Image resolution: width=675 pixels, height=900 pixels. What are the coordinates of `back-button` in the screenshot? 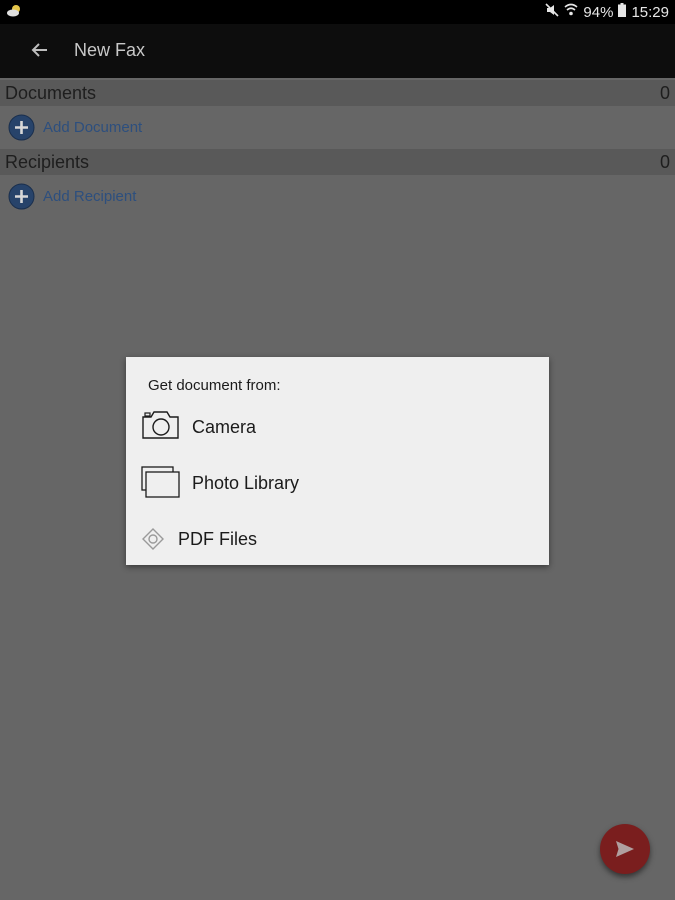 It's located at (40, 50).